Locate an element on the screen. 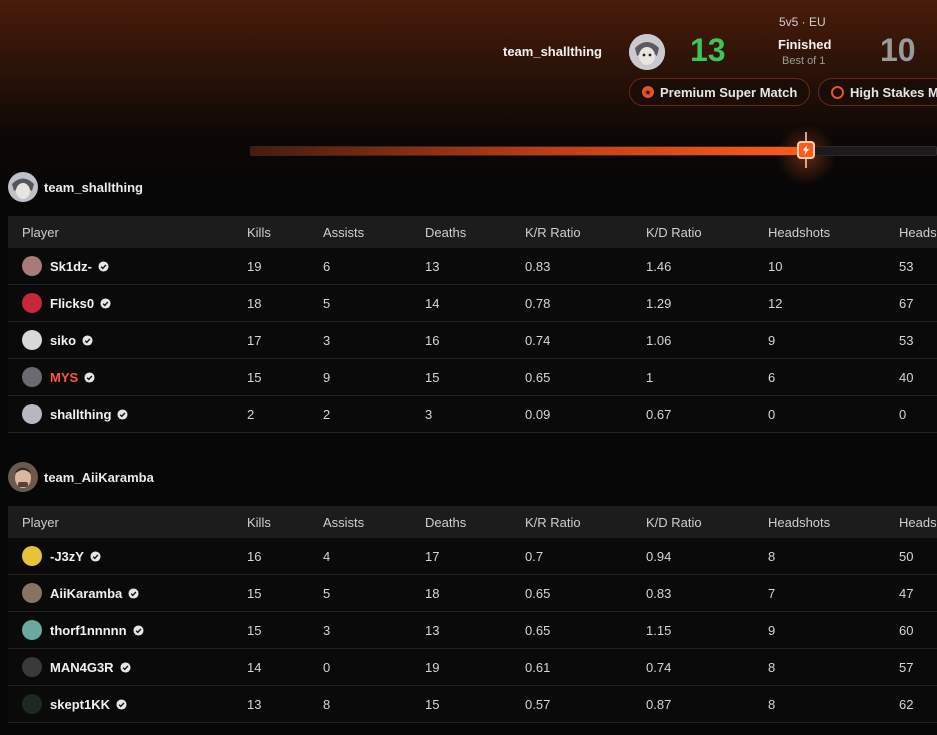  player-cell: Sk1dz- is located at coordinates (127, 266).